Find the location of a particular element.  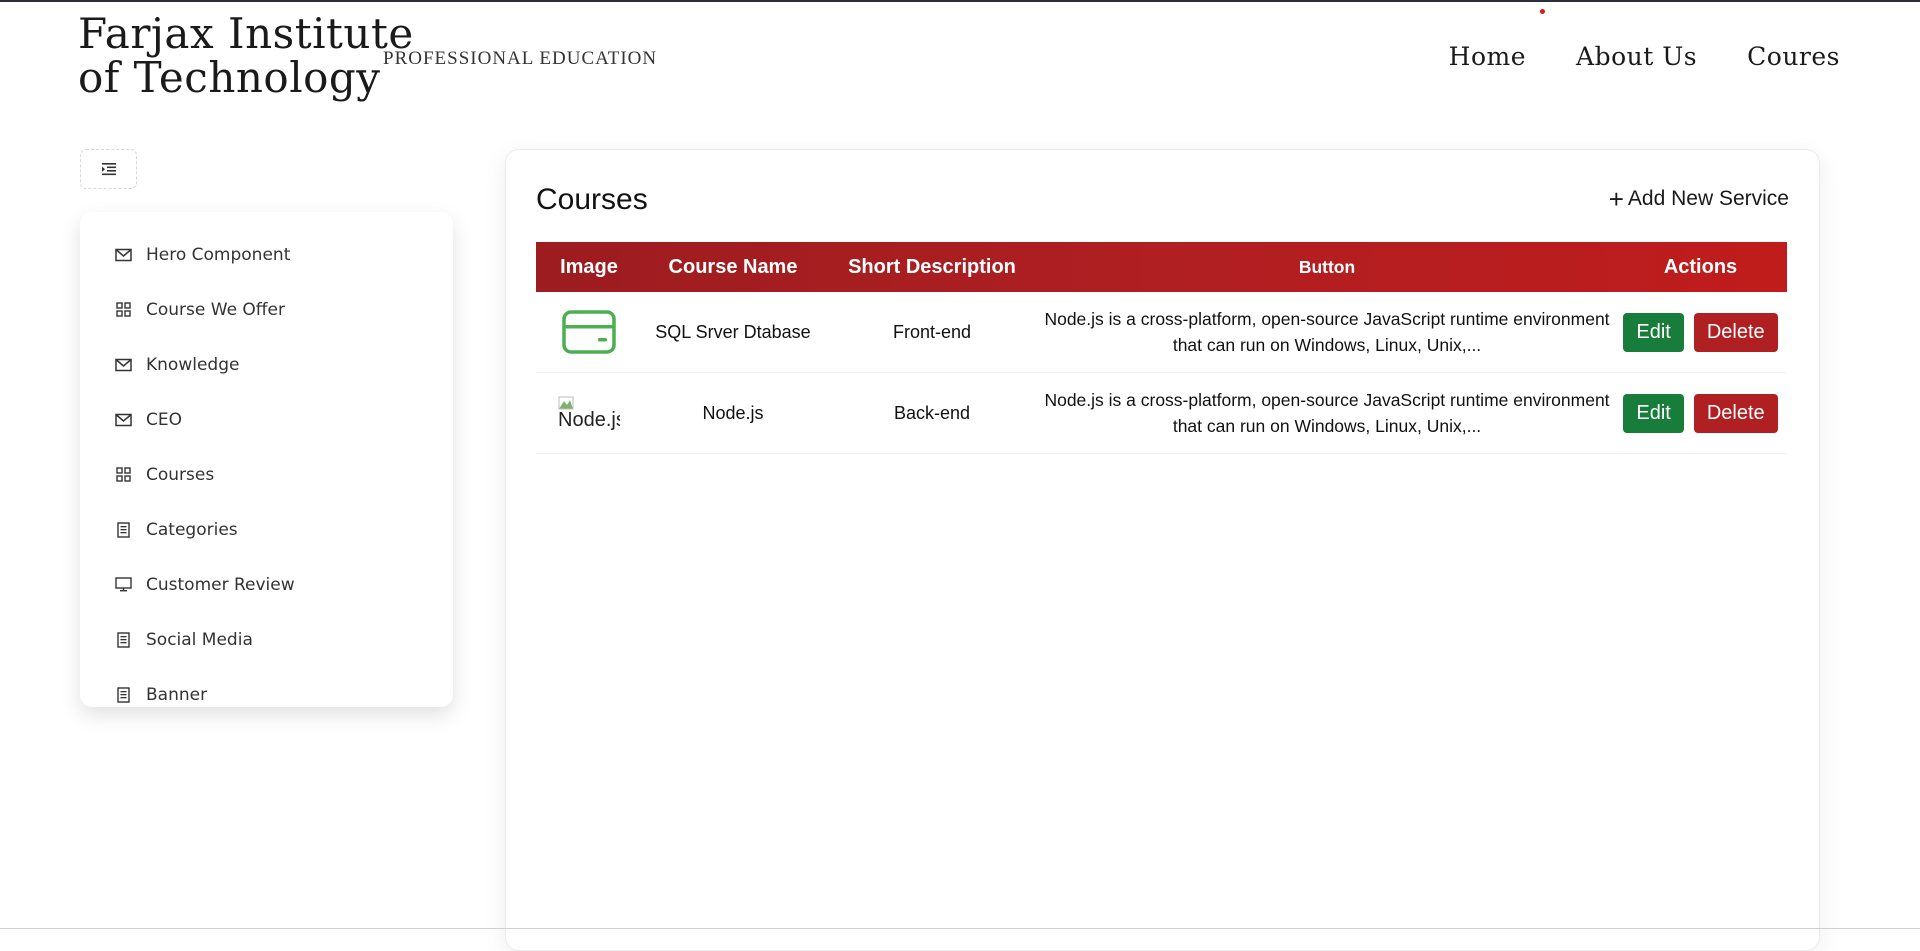

sidebar-item-social-media: Social Media is located at coordinates (266, 639).